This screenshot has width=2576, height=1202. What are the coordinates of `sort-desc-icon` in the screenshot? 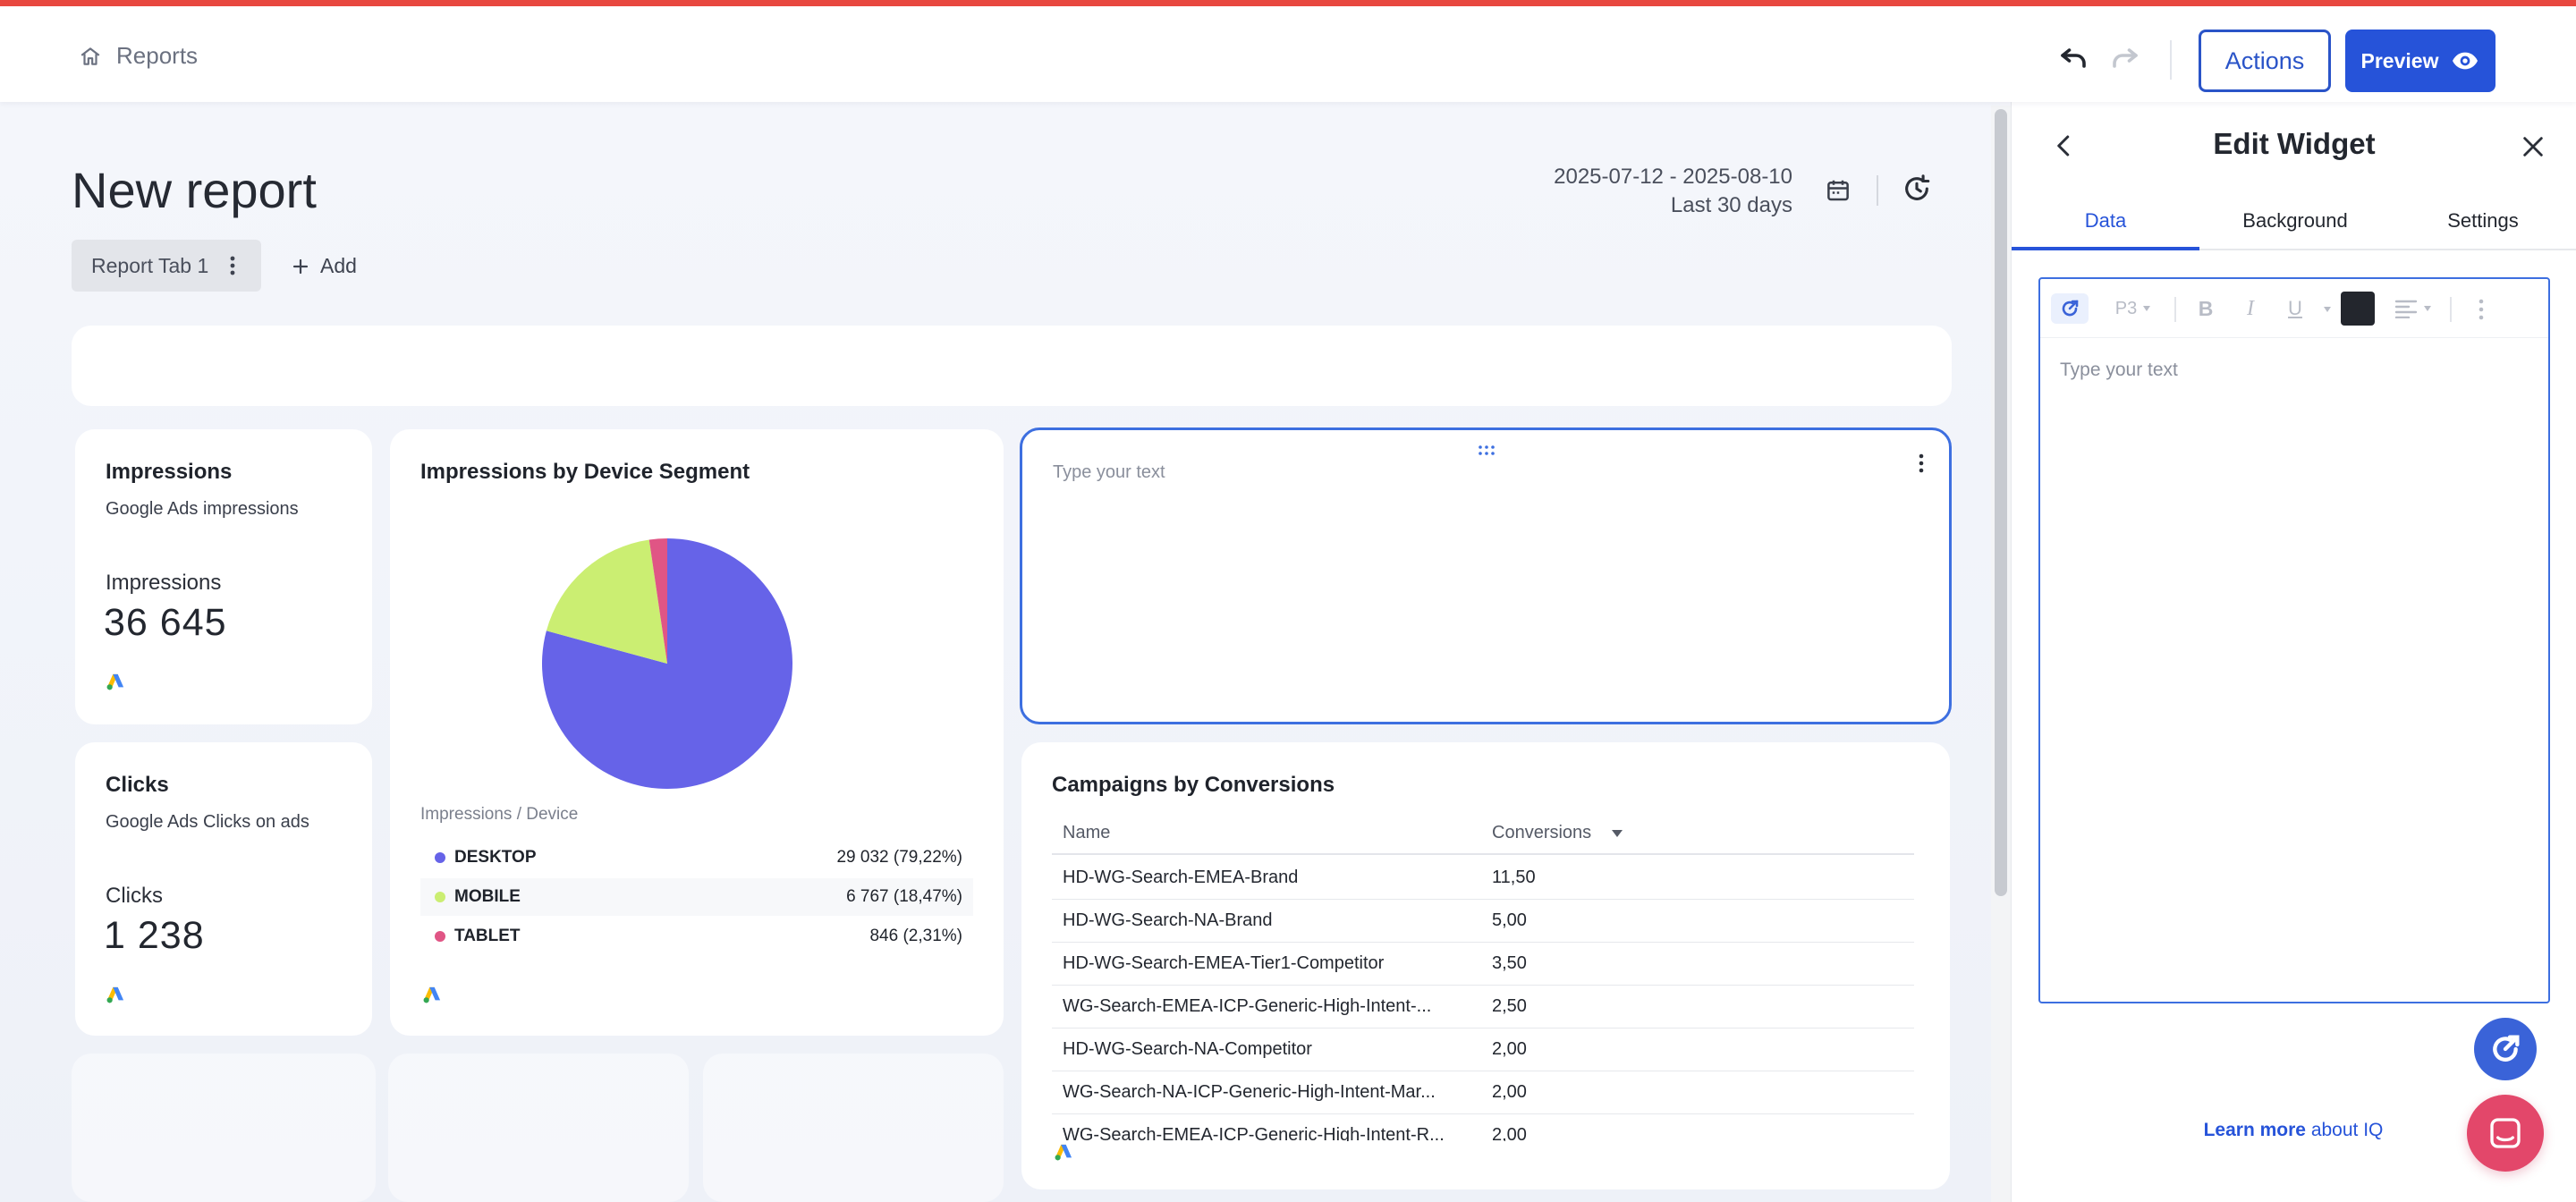 It's located at (1617, 833).